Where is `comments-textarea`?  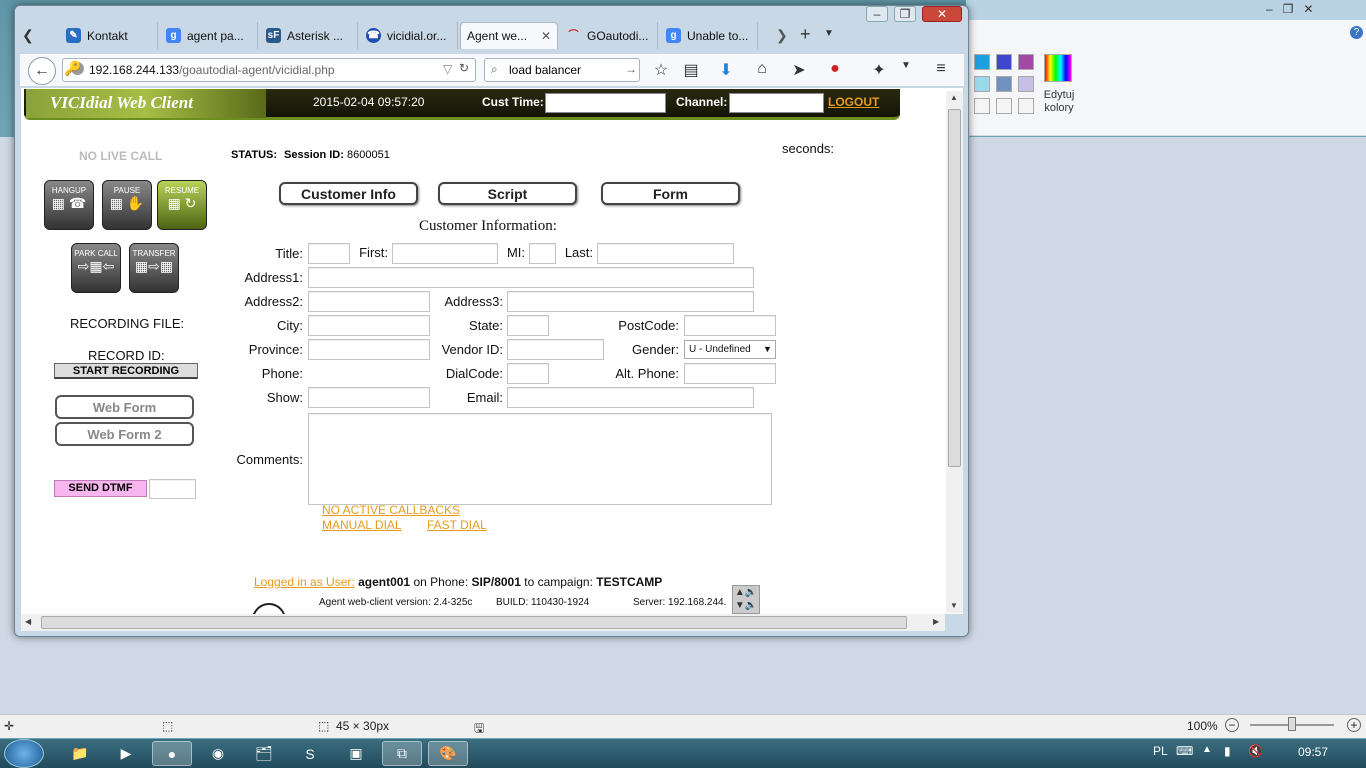
comments-textarea is located at coordinates (540, 459).